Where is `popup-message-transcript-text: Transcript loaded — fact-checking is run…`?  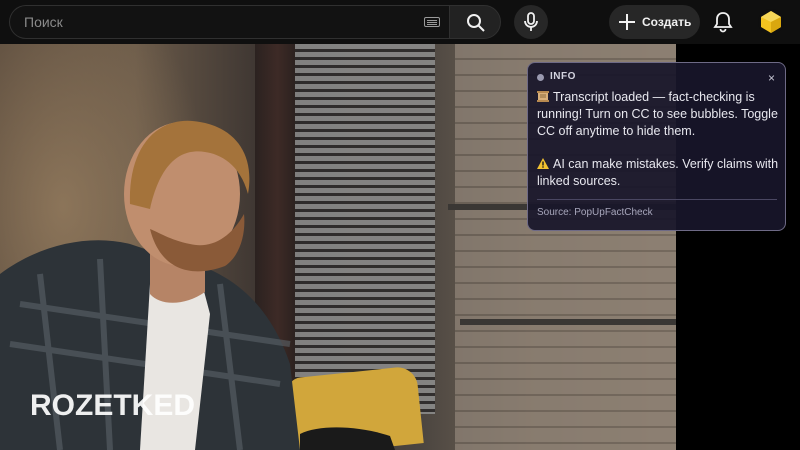 popup-message-transcript-text: Transcript loaded — fact-checking is run… is located at coordinates (657, 114).